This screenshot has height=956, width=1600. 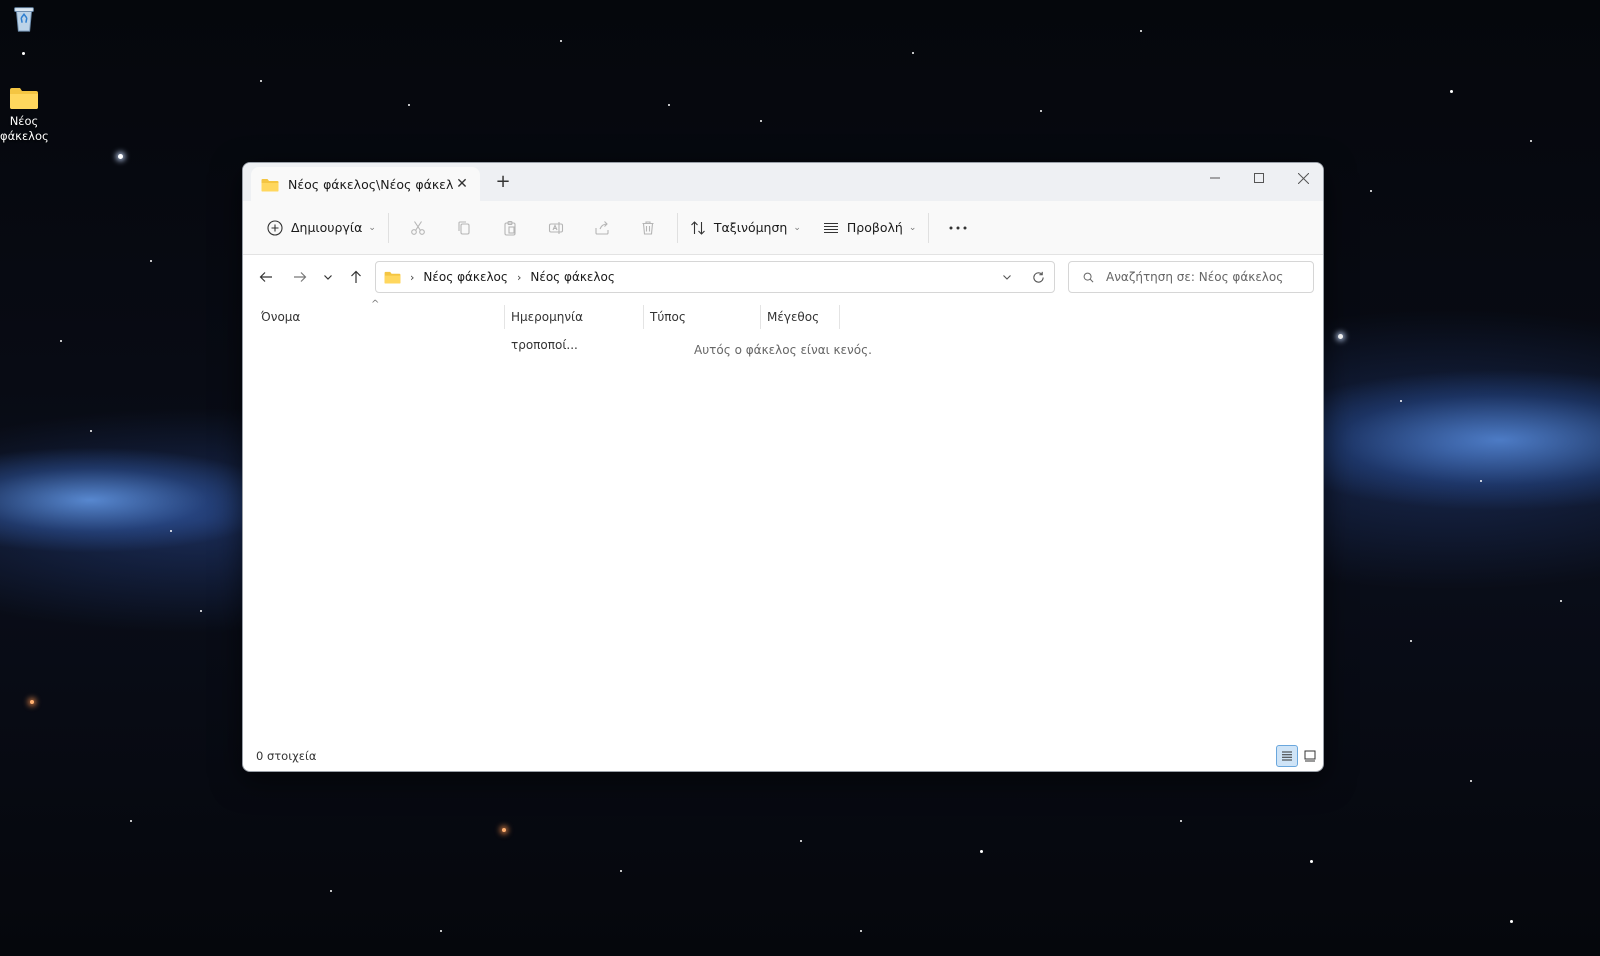 What do you see at coordinates (464, 228) in the screenshot?
I see `copy-icon` at bounding box center [464, 228].